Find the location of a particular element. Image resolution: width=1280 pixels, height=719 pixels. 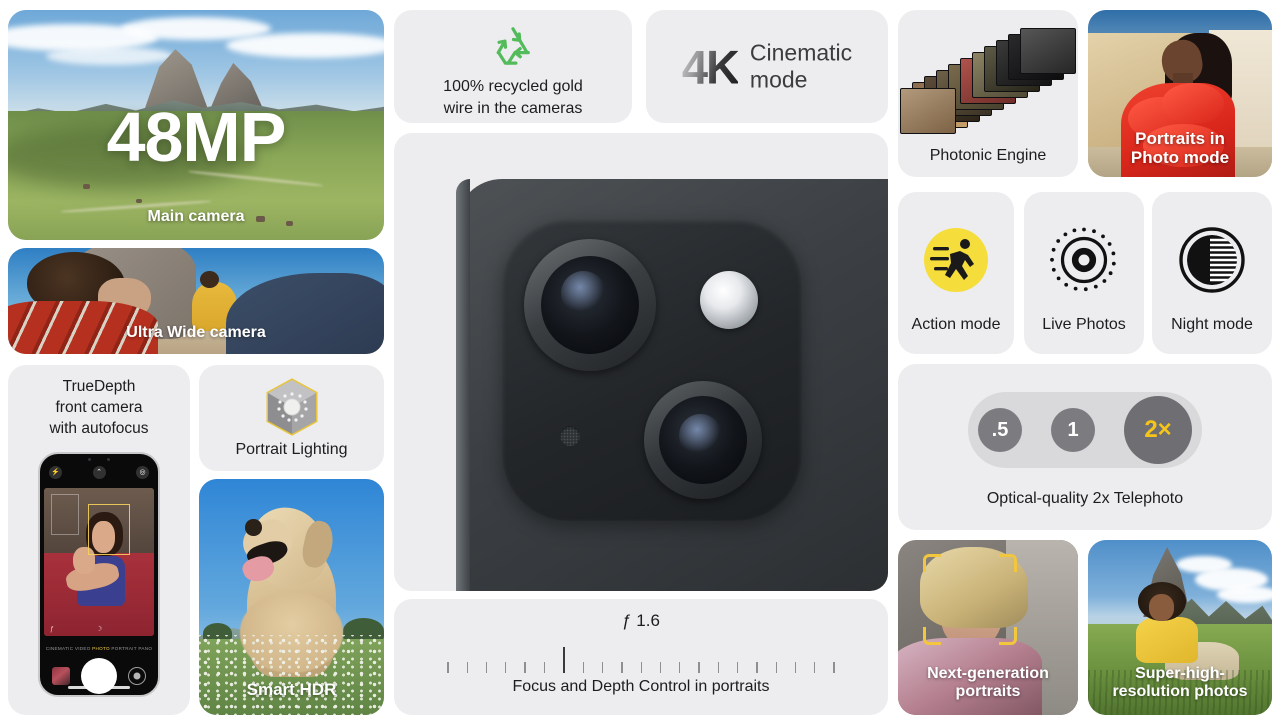

camera-mode-strip: CINEMATIC VIDEO PHOTO PORTRAIT PANO is located at coordinates (99, 648).